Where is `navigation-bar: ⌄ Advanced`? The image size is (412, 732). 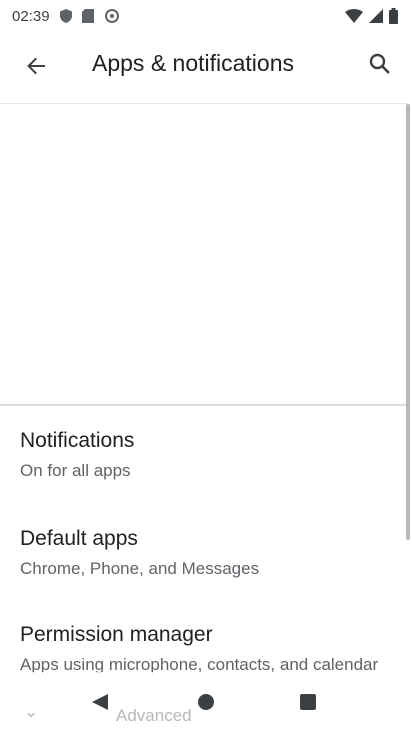
navigation-bar: ⌄ Advanced is located at coordinates (206, 702).